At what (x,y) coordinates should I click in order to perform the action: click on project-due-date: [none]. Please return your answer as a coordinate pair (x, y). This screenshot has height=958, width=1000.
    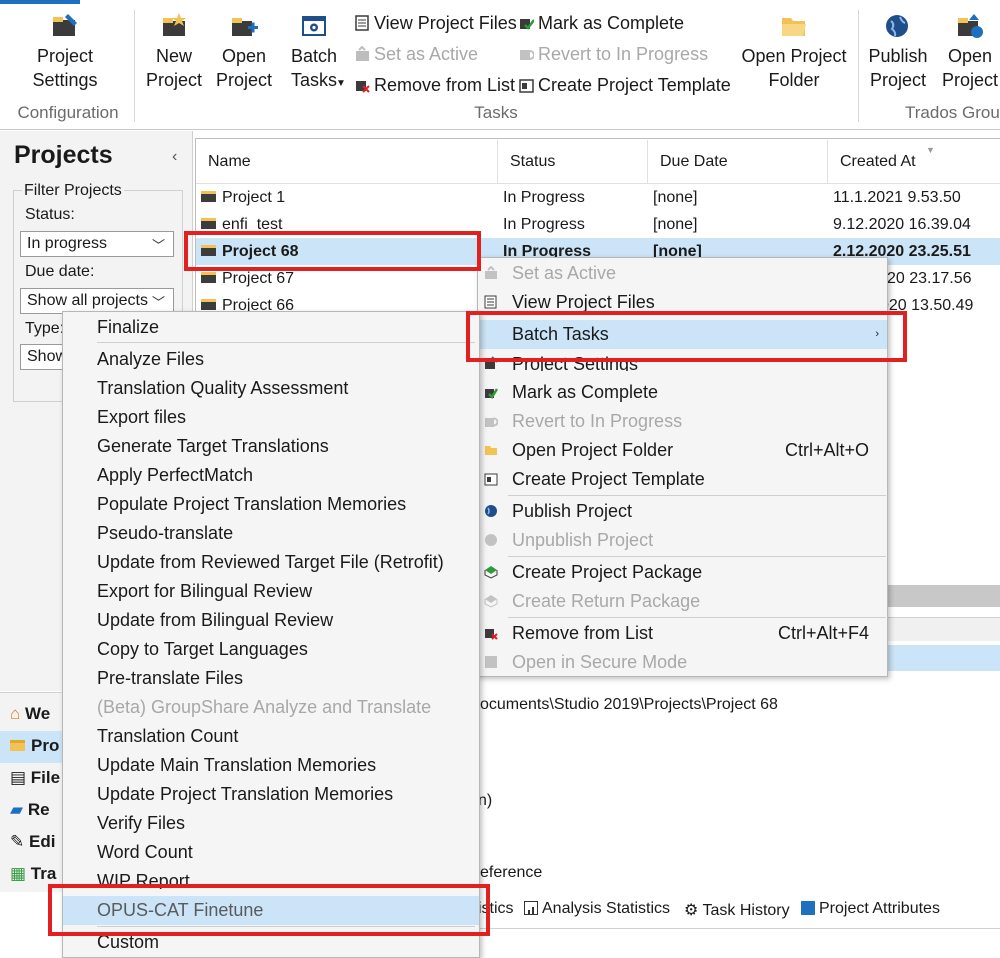
    Looking at the image, I should click on (675, 197).